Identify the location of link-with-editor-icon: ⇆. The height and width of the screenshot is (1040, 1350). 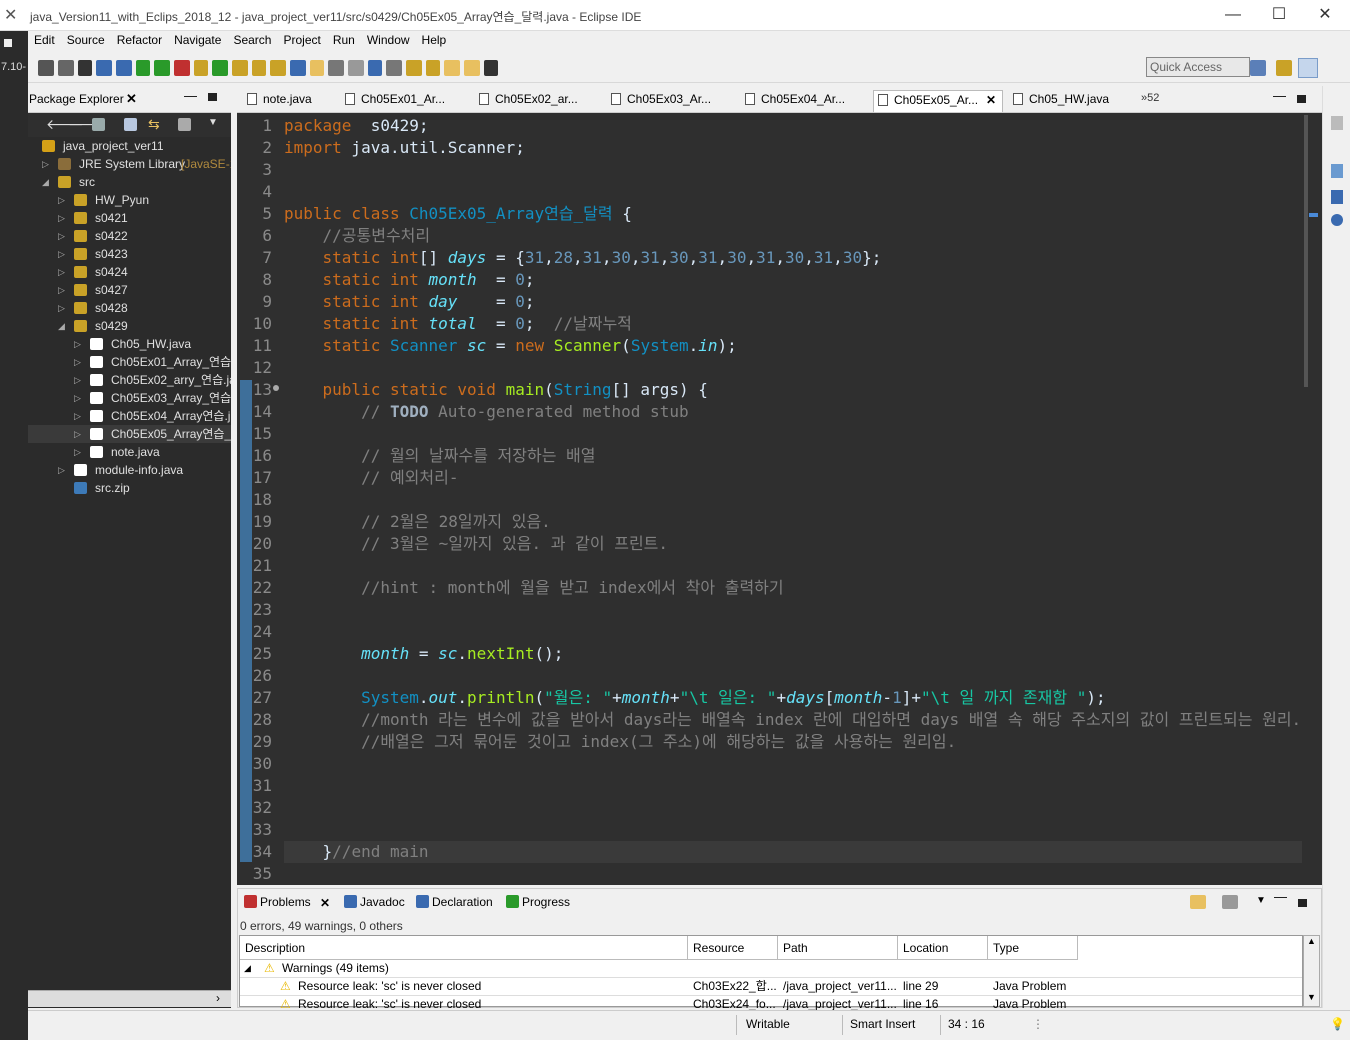
(154, 124).